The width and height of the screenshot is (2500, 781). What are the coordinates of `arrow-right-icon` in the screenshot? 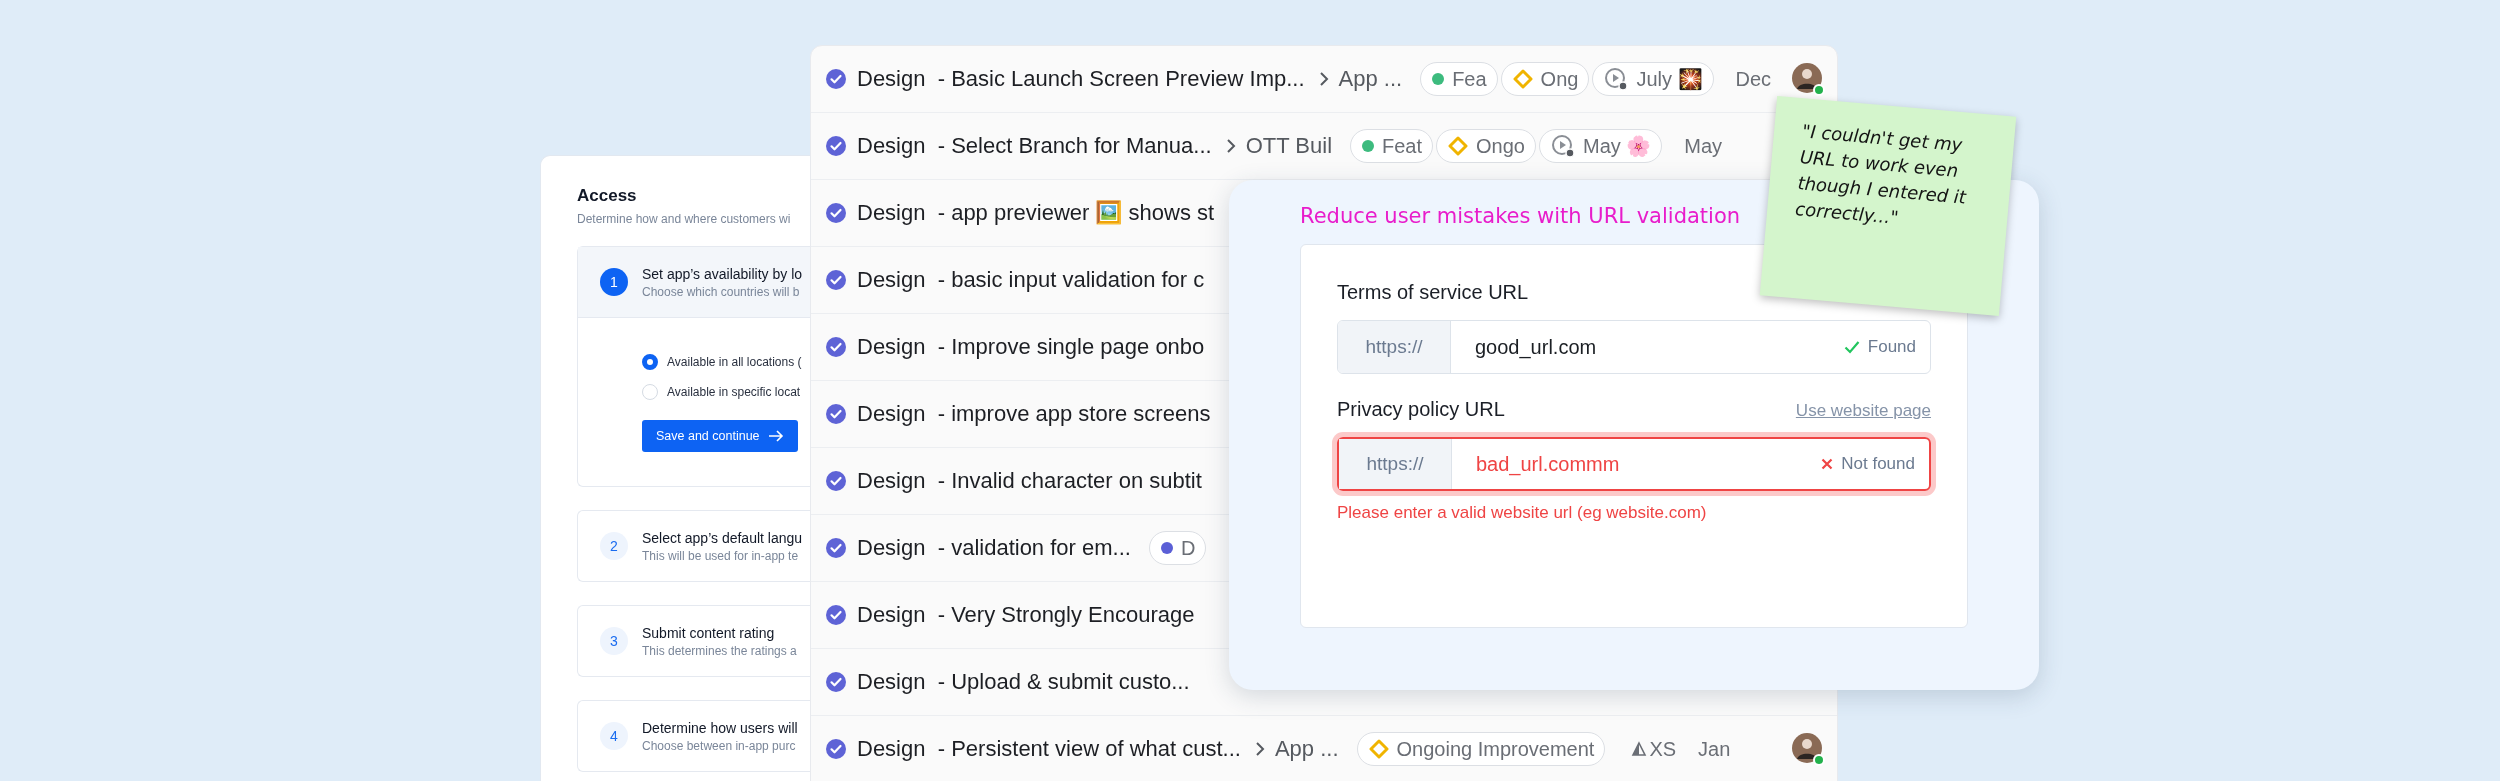 It's located at (775, 436).